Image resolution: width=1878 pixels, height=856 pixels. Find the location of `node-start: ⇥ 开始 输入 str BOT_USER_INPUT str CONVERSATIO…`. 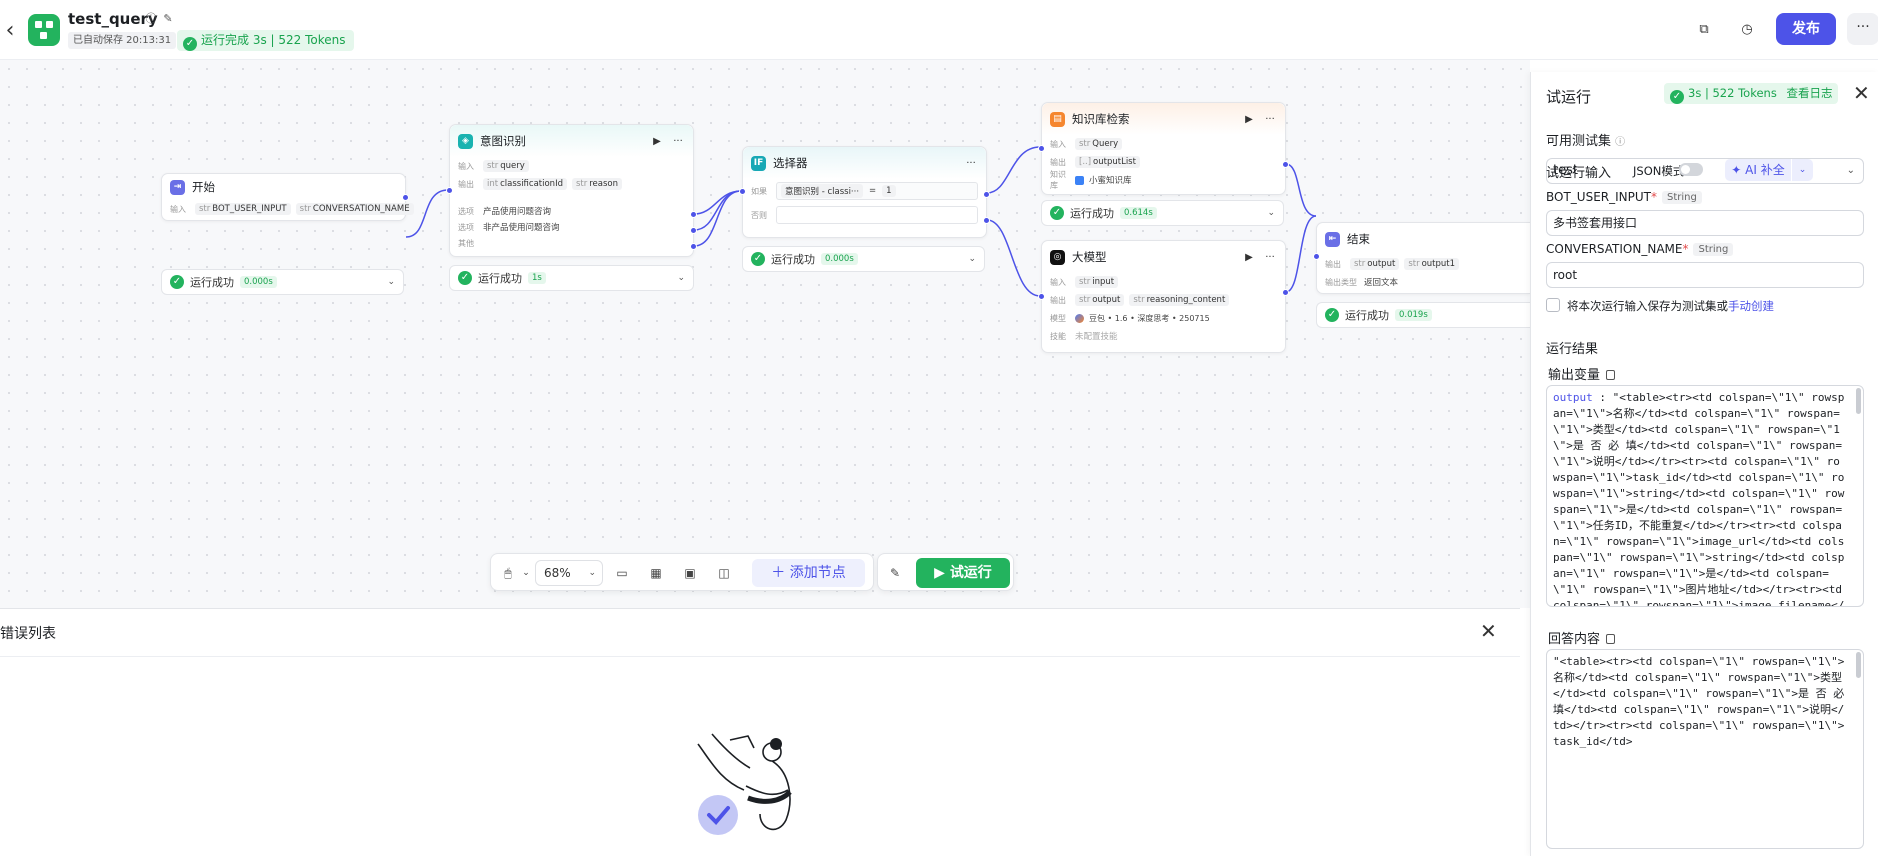

node-start: ⇥ 开始 输入 str BOT_USER_INPUT str CONVERSATIO… is located at coordinates (287, 197).